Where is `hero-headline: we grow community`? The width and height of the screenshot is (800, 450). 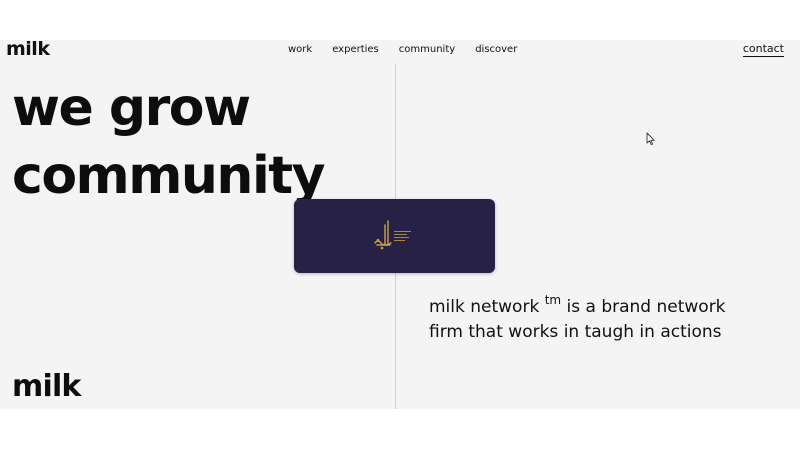
hero-headline: we grow community is located at coordinates (169, 142).